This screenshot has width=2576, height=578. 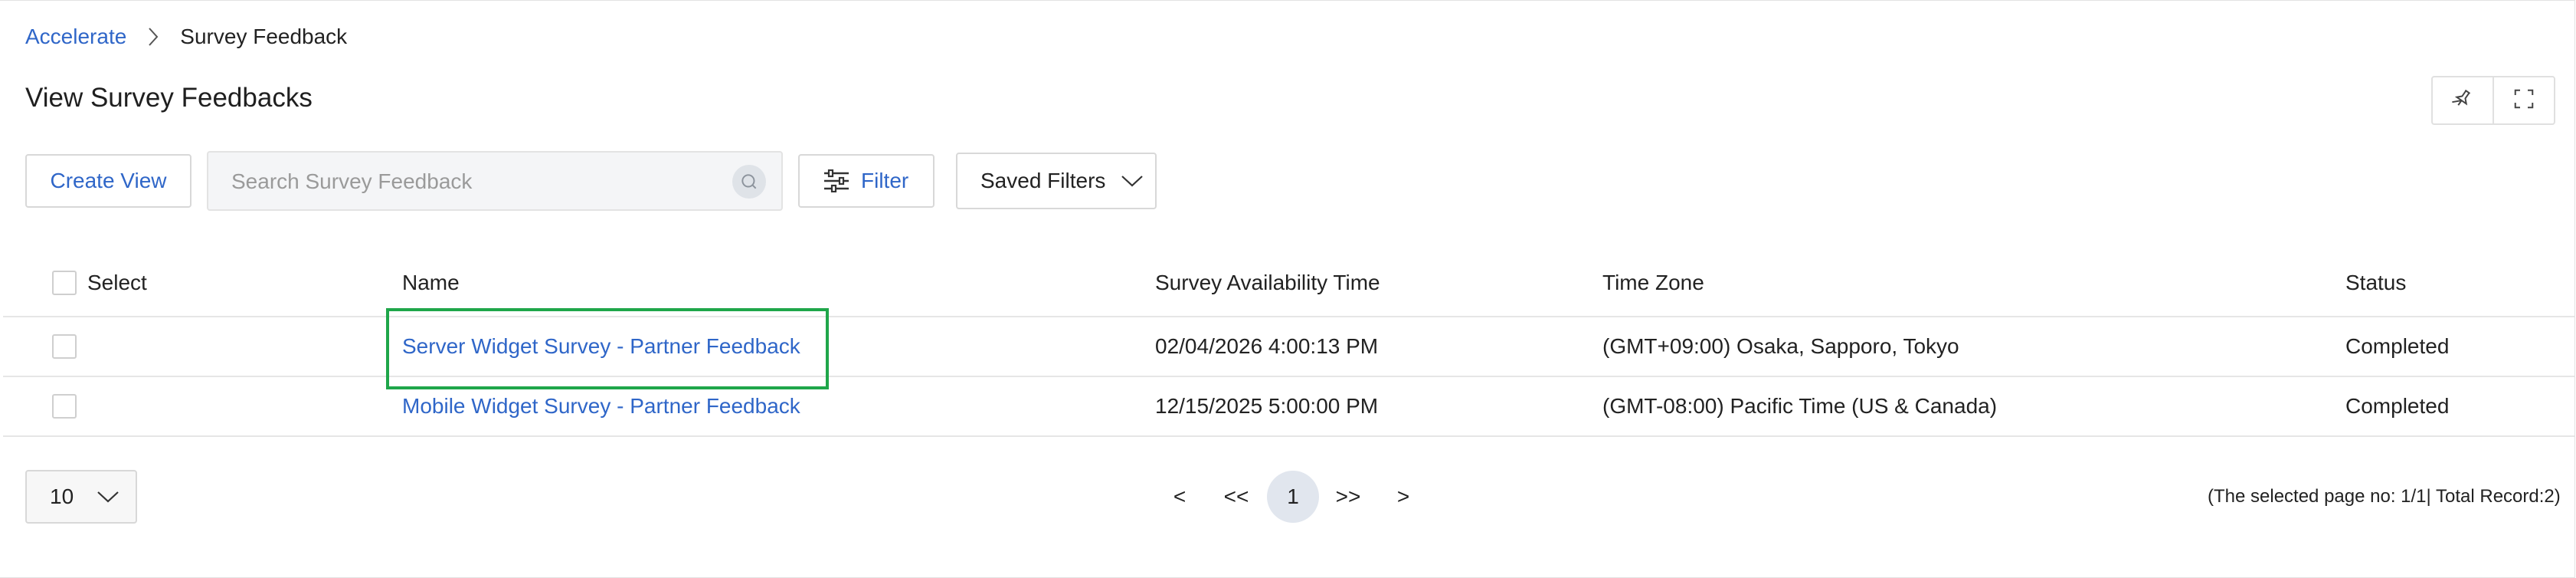 I want to click on time-zone: (GMT-08:00) Pacific Time (US & Canada), so click(x=1800, y=406).